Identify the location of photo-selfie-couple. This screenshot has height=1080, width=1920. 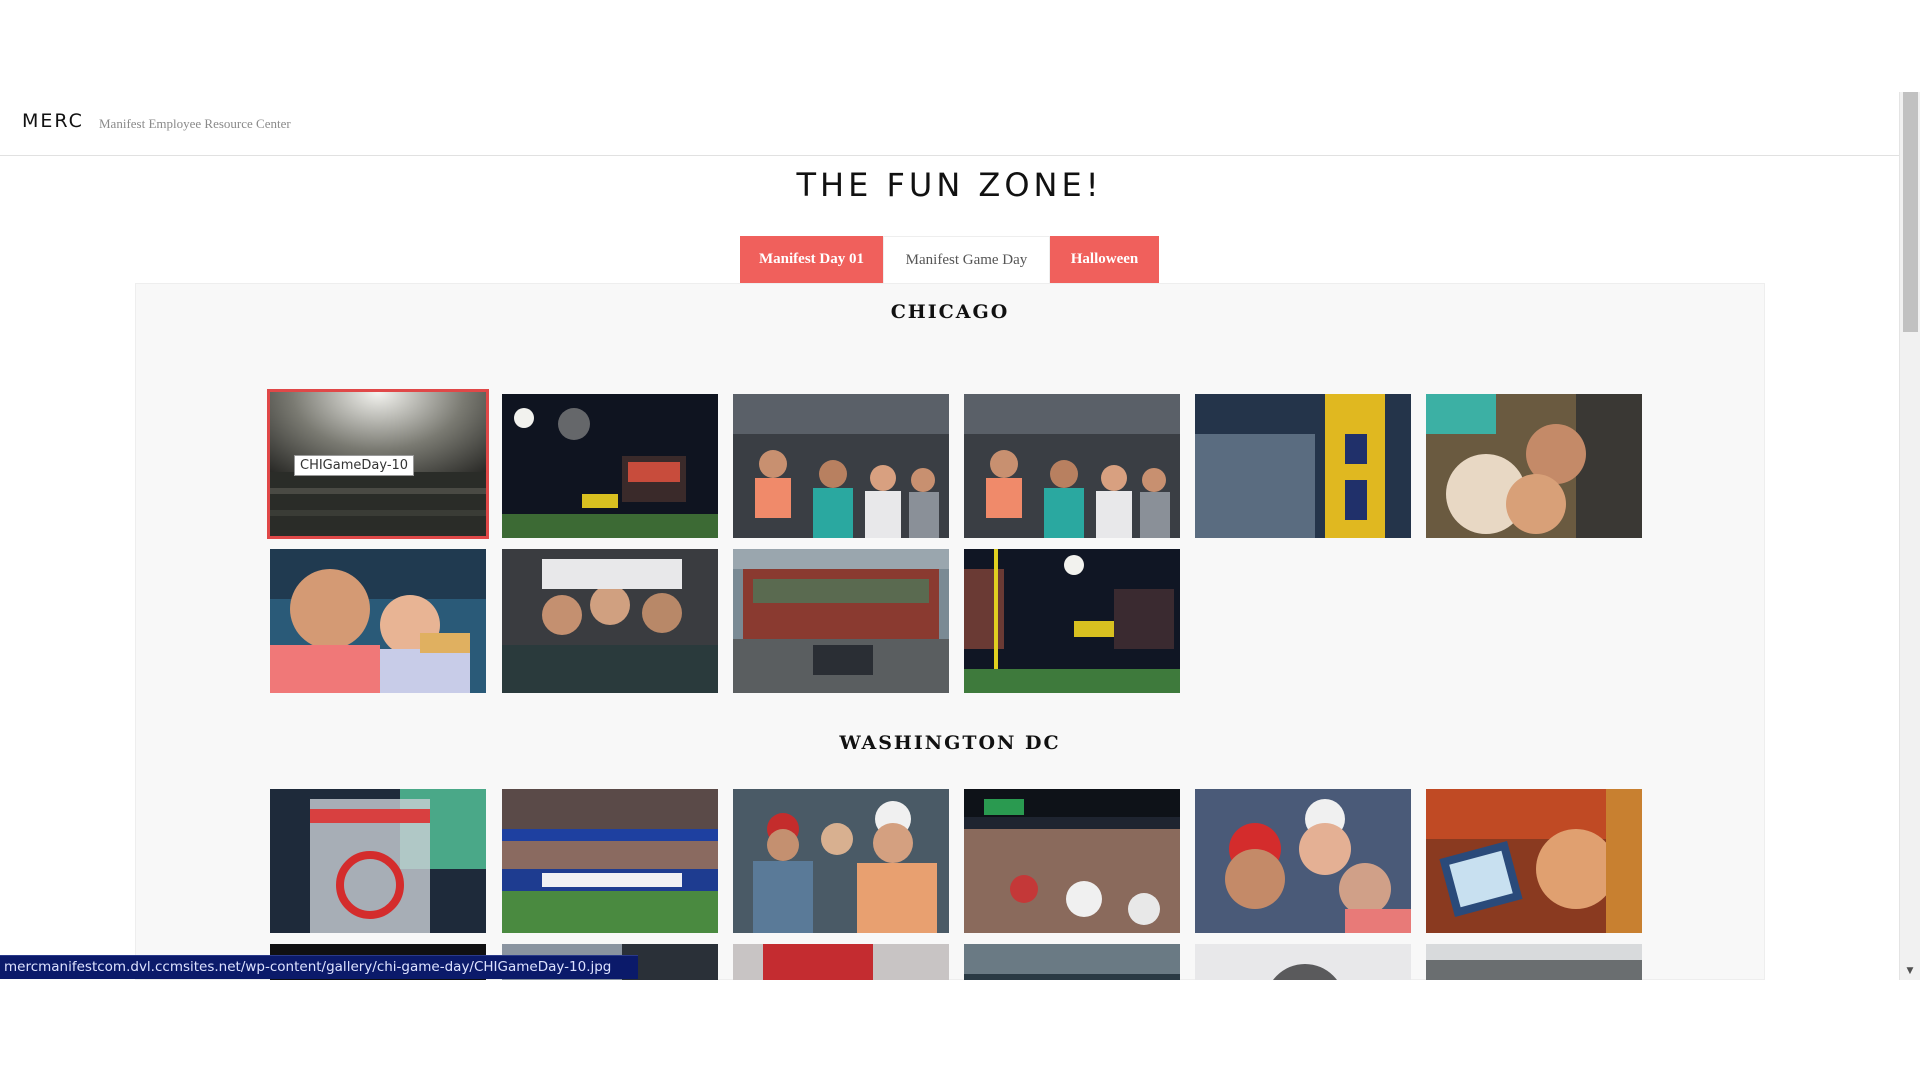
(1534, 466).